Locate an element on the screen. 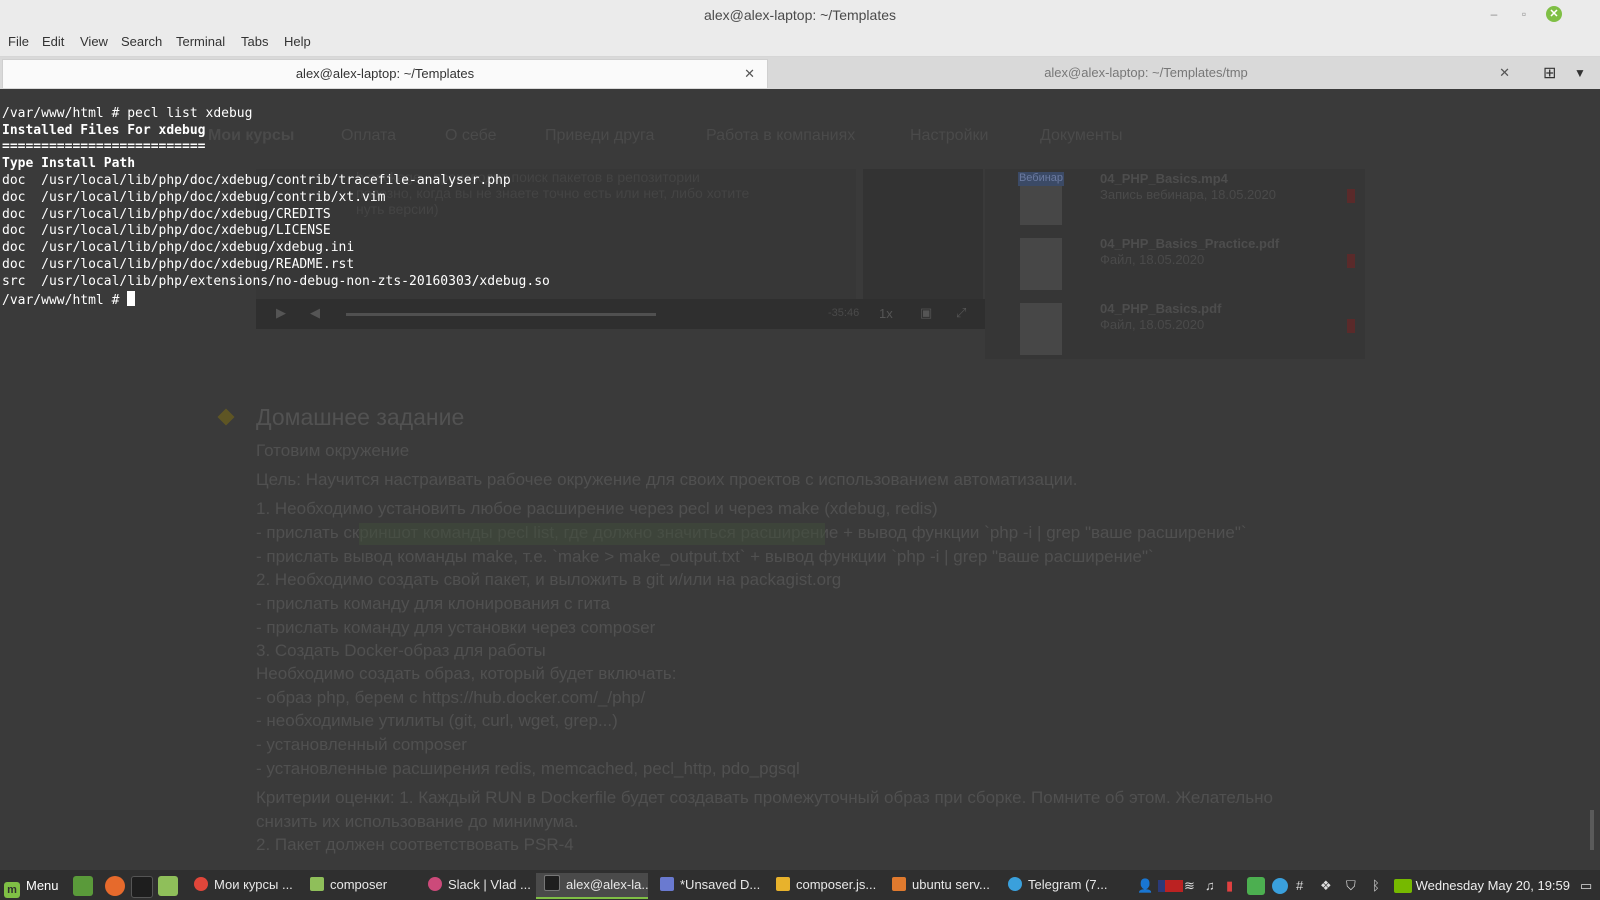 This screenshot has width=1600, height=900. terminal-prompt-line: /var/www/html # is located at coordinates (276, 300).